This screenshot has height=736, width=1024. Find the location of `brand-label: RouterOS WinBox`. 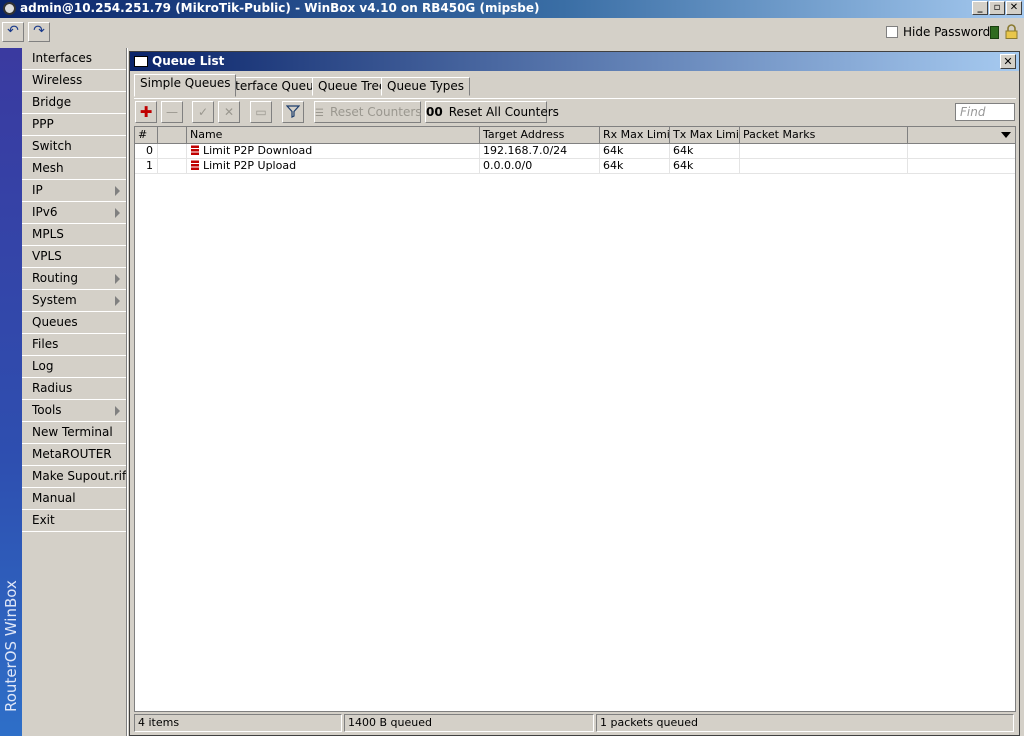

brand-label: RouterOS WinBox is located at coordinates (11, 646).